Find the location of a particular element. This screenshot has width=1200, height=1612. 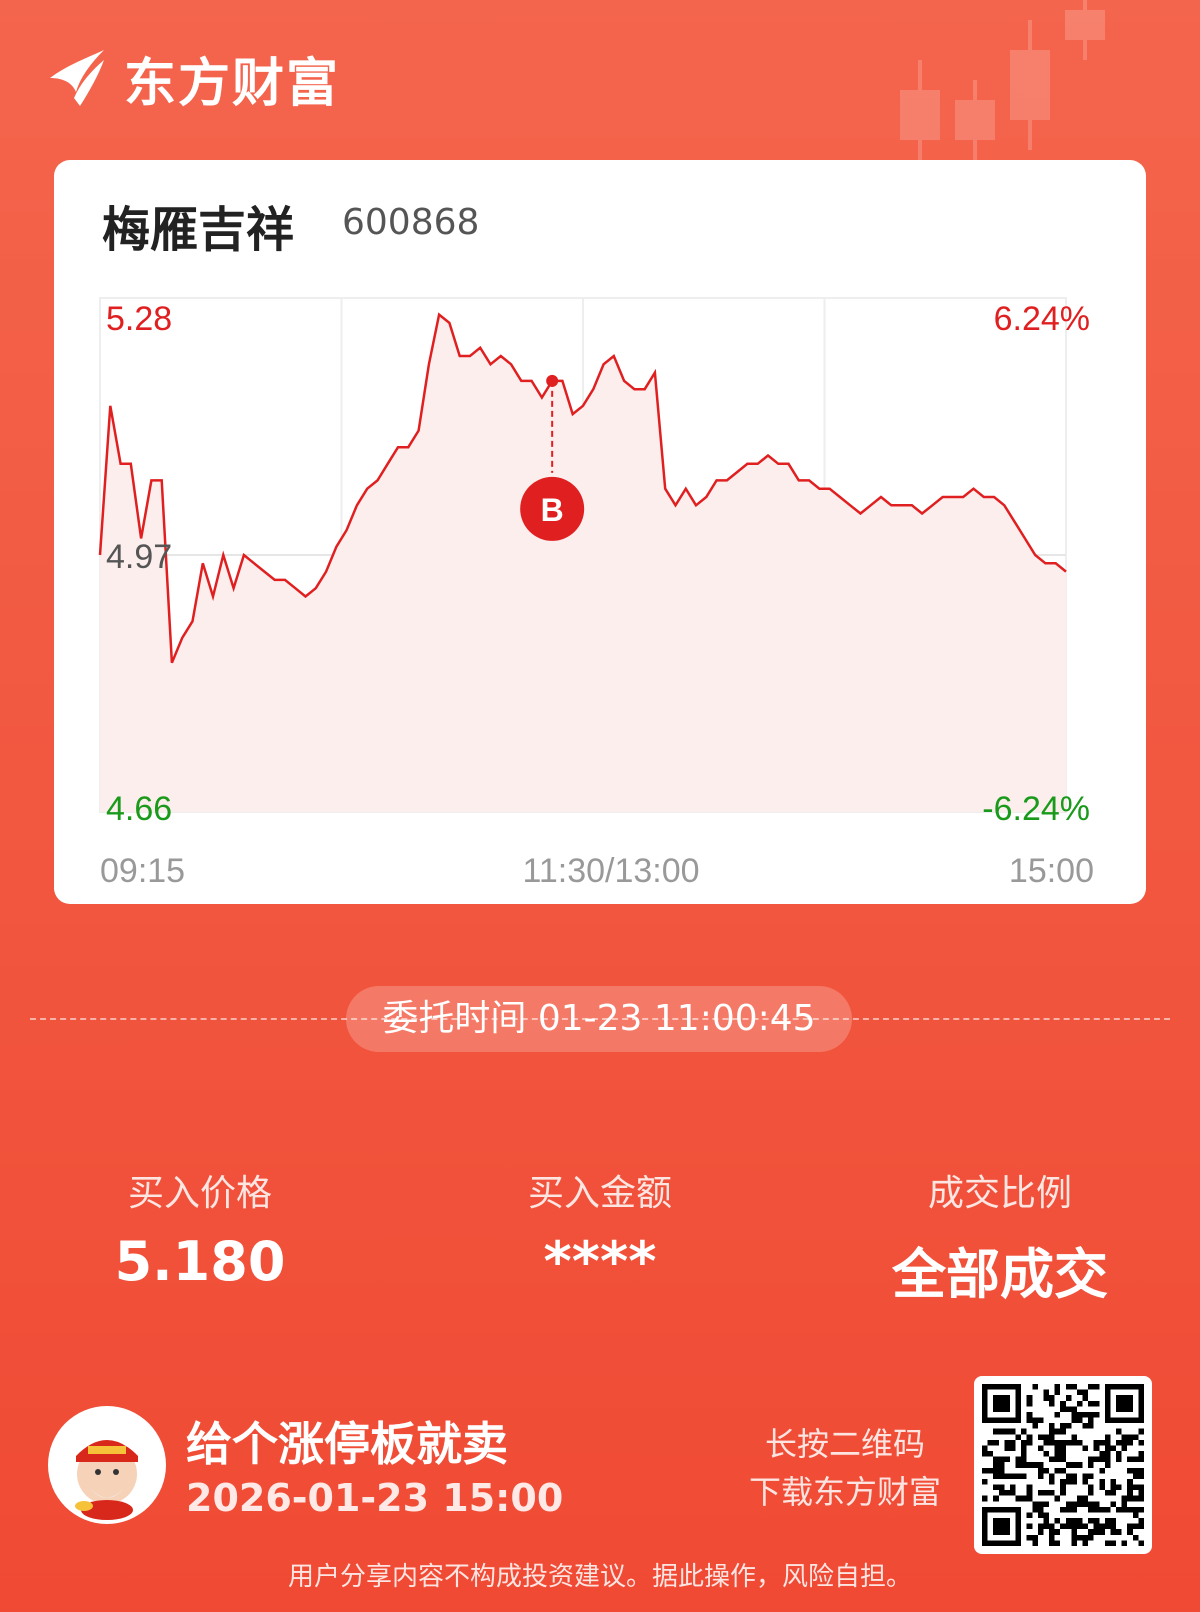

stat-value: 5.180 is located at coordinates (200, 1261).